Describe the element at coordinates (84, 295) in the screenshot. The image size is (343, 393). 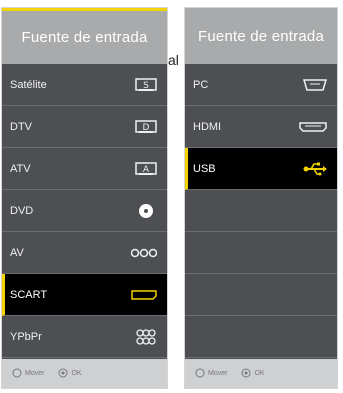
I see `source-item-scart: SCART` at that location.